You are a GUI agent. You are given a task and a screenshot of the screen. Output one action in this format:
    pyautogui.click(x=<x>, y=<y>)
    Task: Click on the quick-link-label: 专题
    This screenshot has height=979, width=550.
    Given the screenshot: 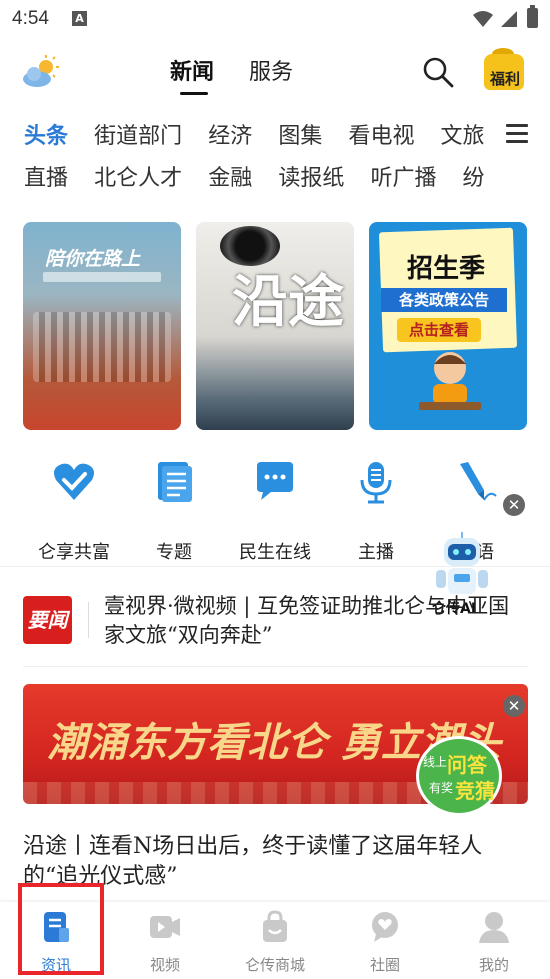 What is the action you would take?
    pyautogui.click(x=174, y=552)
    